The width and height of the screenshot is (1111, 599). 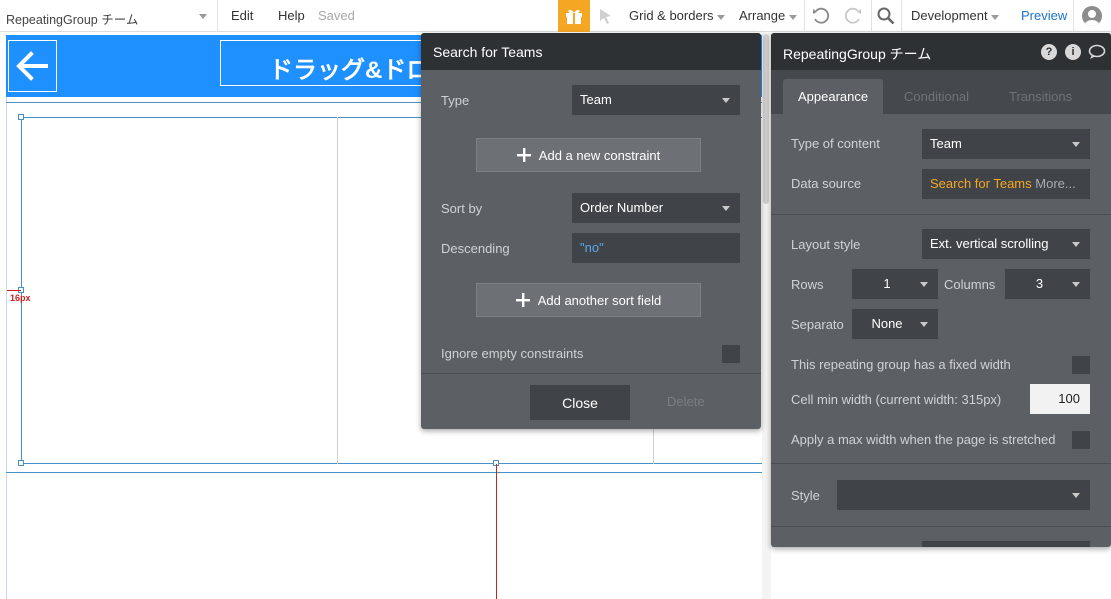 What do you see at coordinates (462, 208) in the screenshot?
I see `sort-by-label: Sort by` at bounding box center [462, 208].